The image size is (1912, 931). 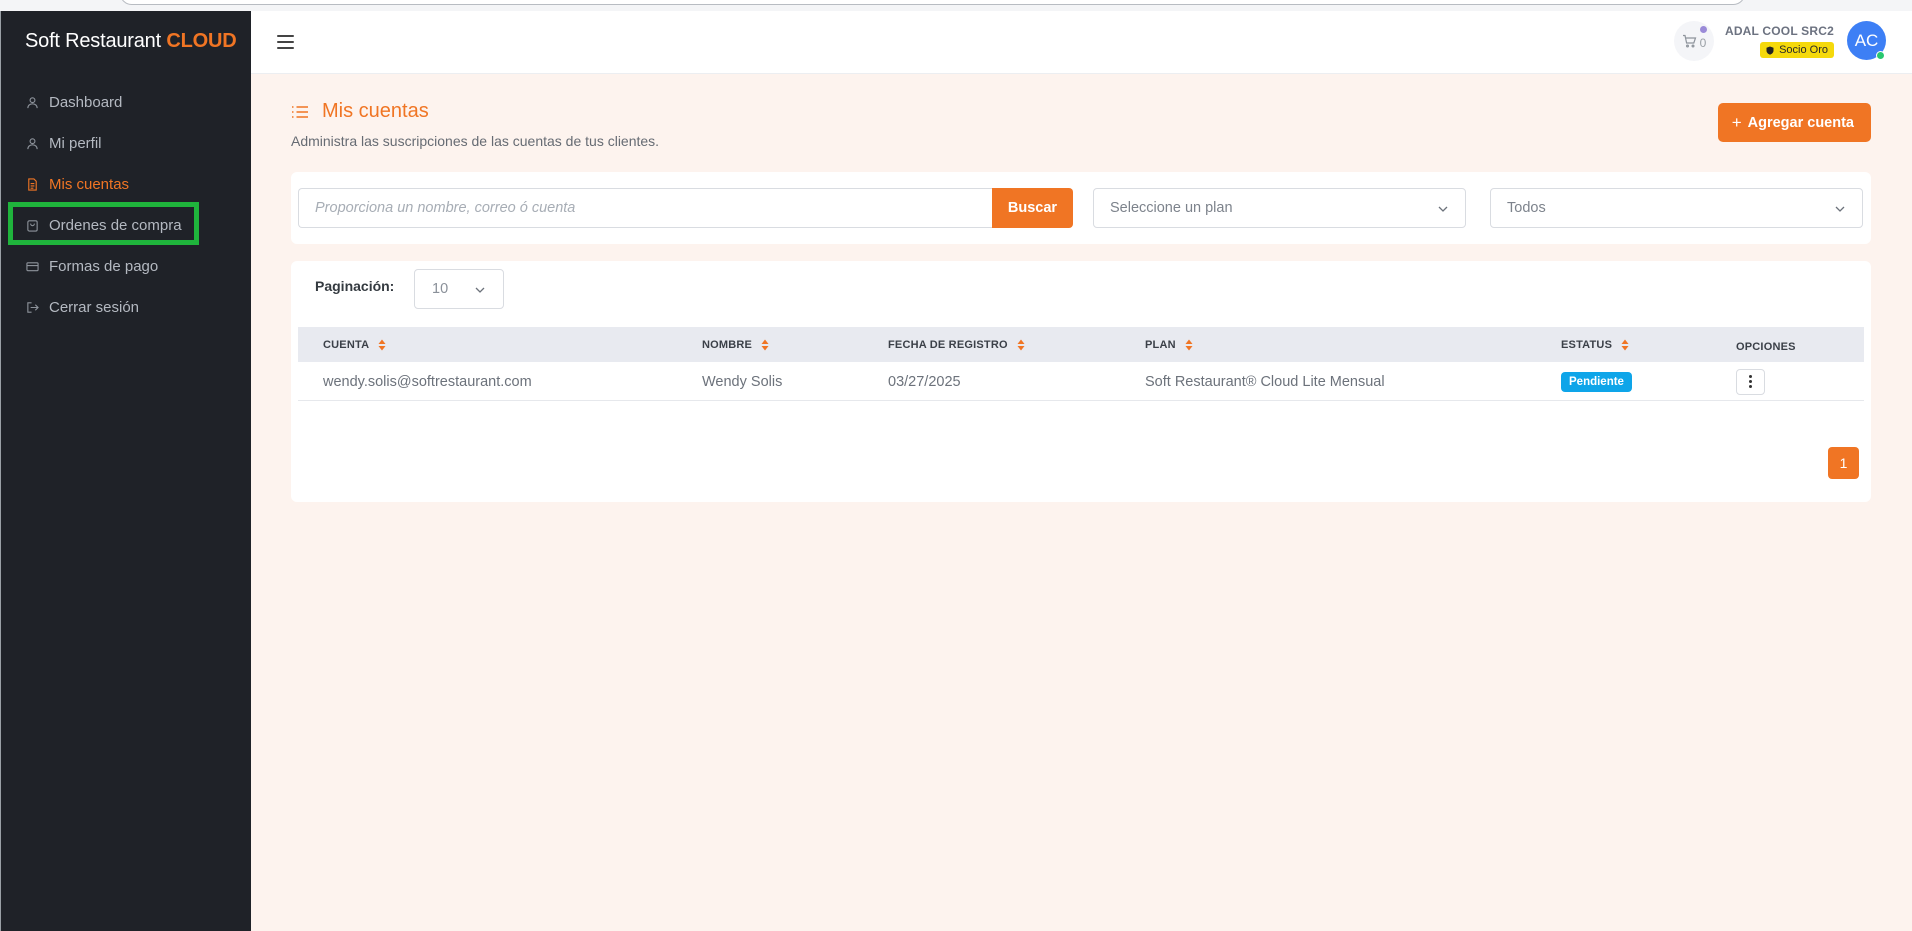 What do you see at coordinates (1736, 122) in the screenshot?
I see `plus-icon: +` at bounding box center [1736, 122].